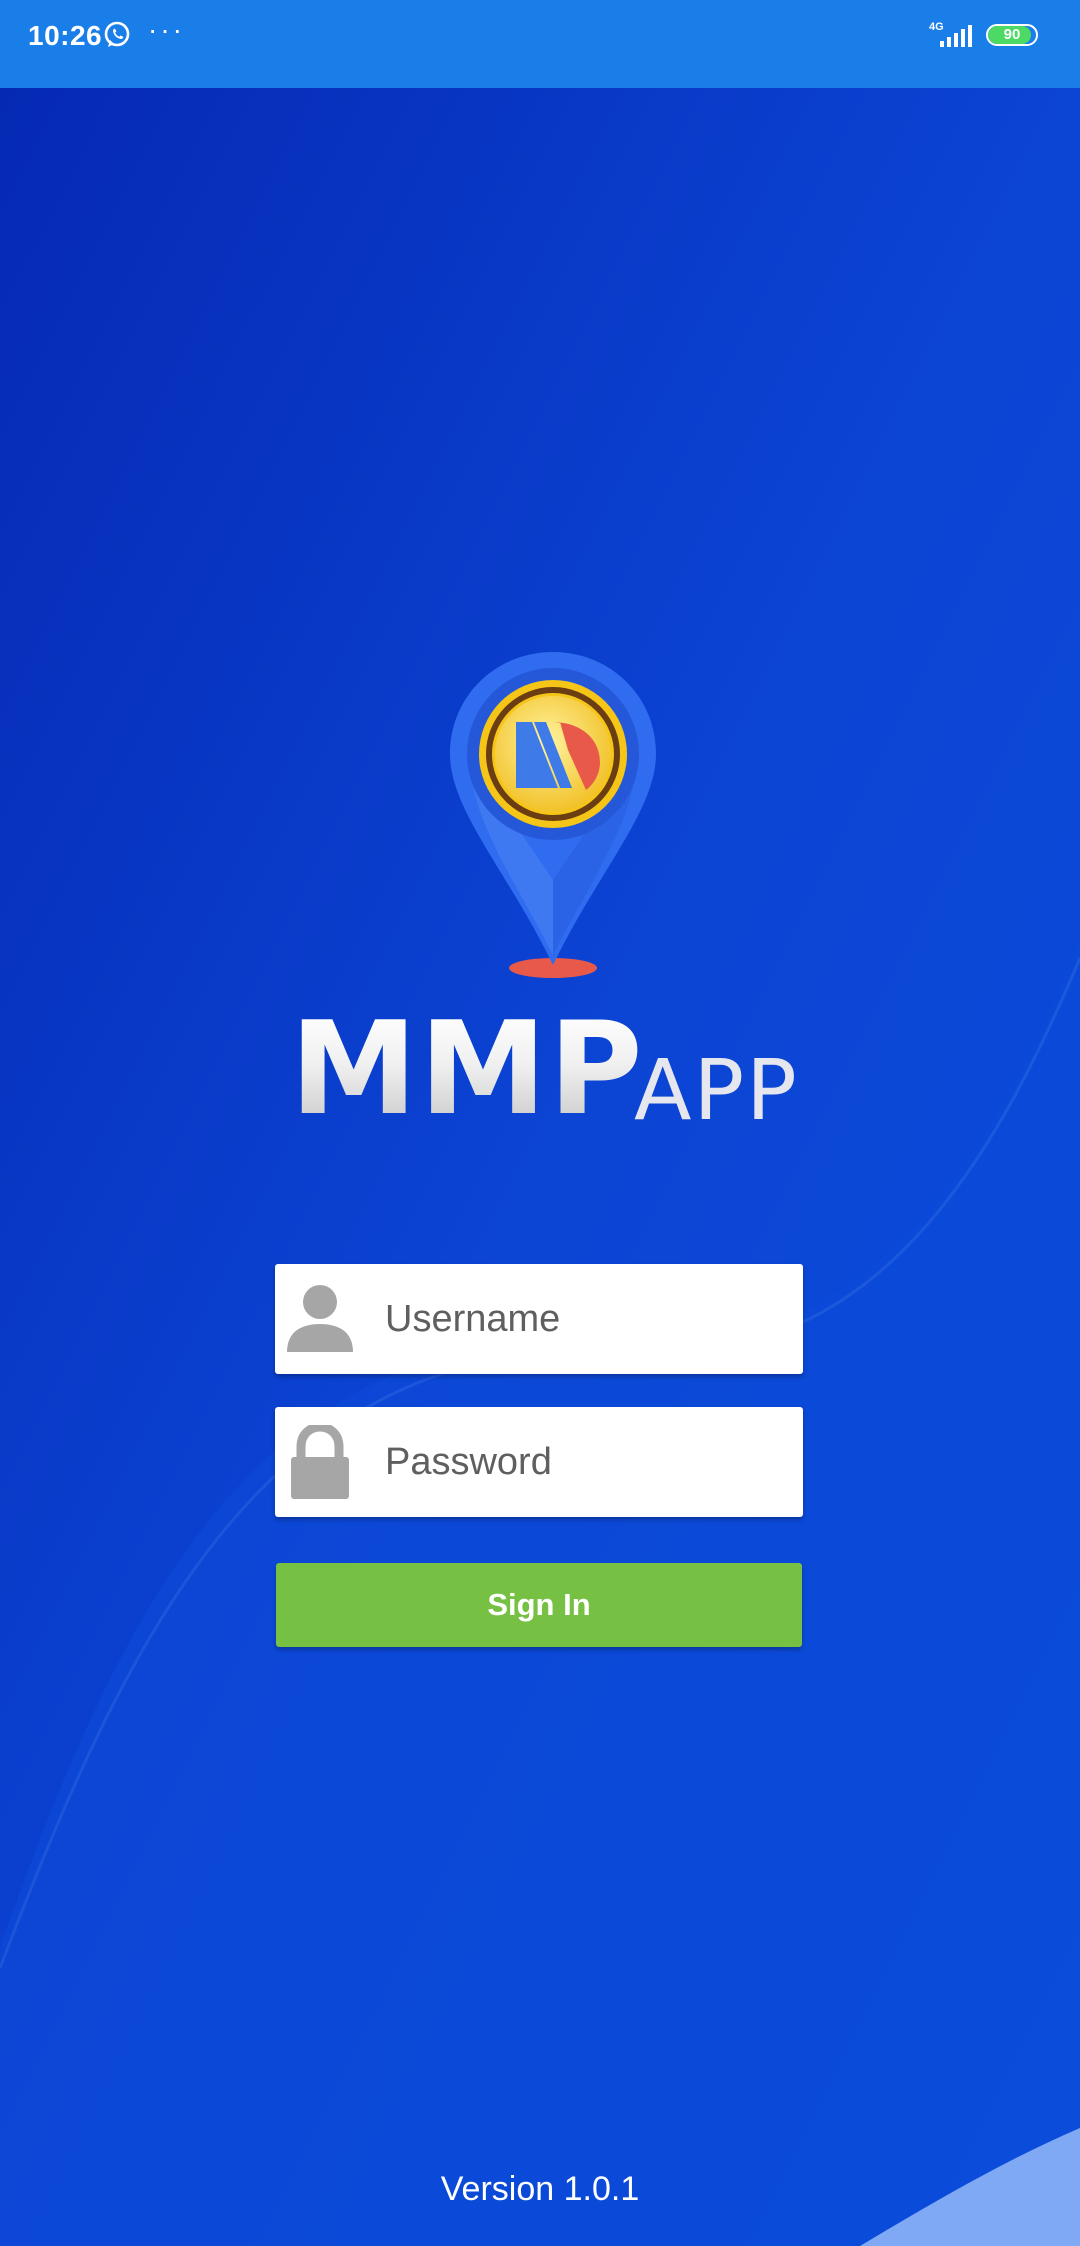 The image size is (1080, 2246). I want to click on battery-icon: 90, so click(1012, 35).